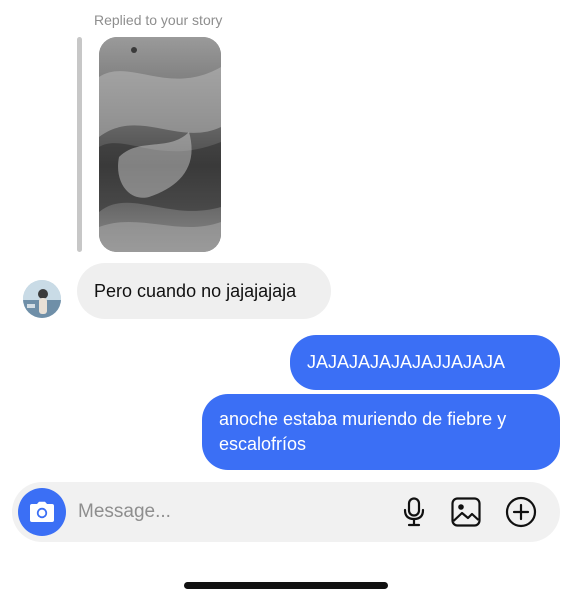 This screenshot has height=600, width=571. I want to click on gallery-icon, so click(466, 512).